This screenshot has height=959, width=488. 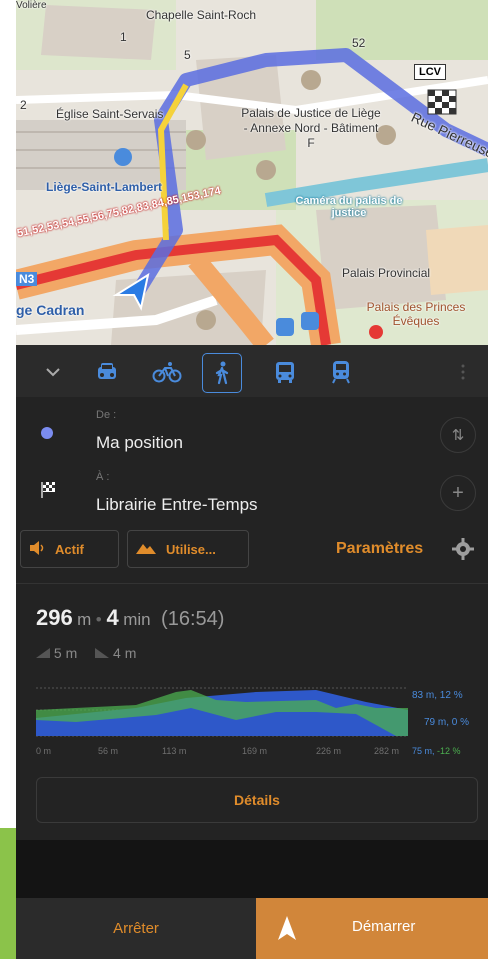 I want to click on transport-mode-bar, so click(x=252, y=371).